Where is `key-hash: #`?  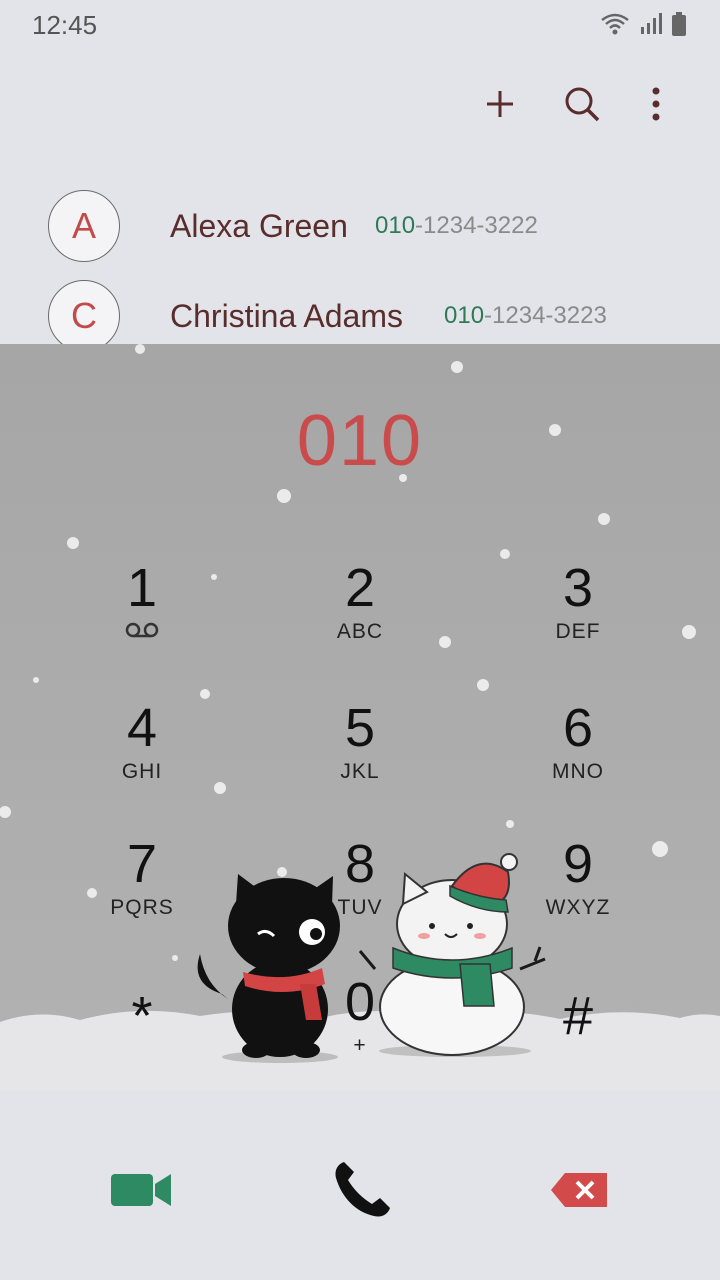
key-hash: # is located at coordinates (578, 1038).